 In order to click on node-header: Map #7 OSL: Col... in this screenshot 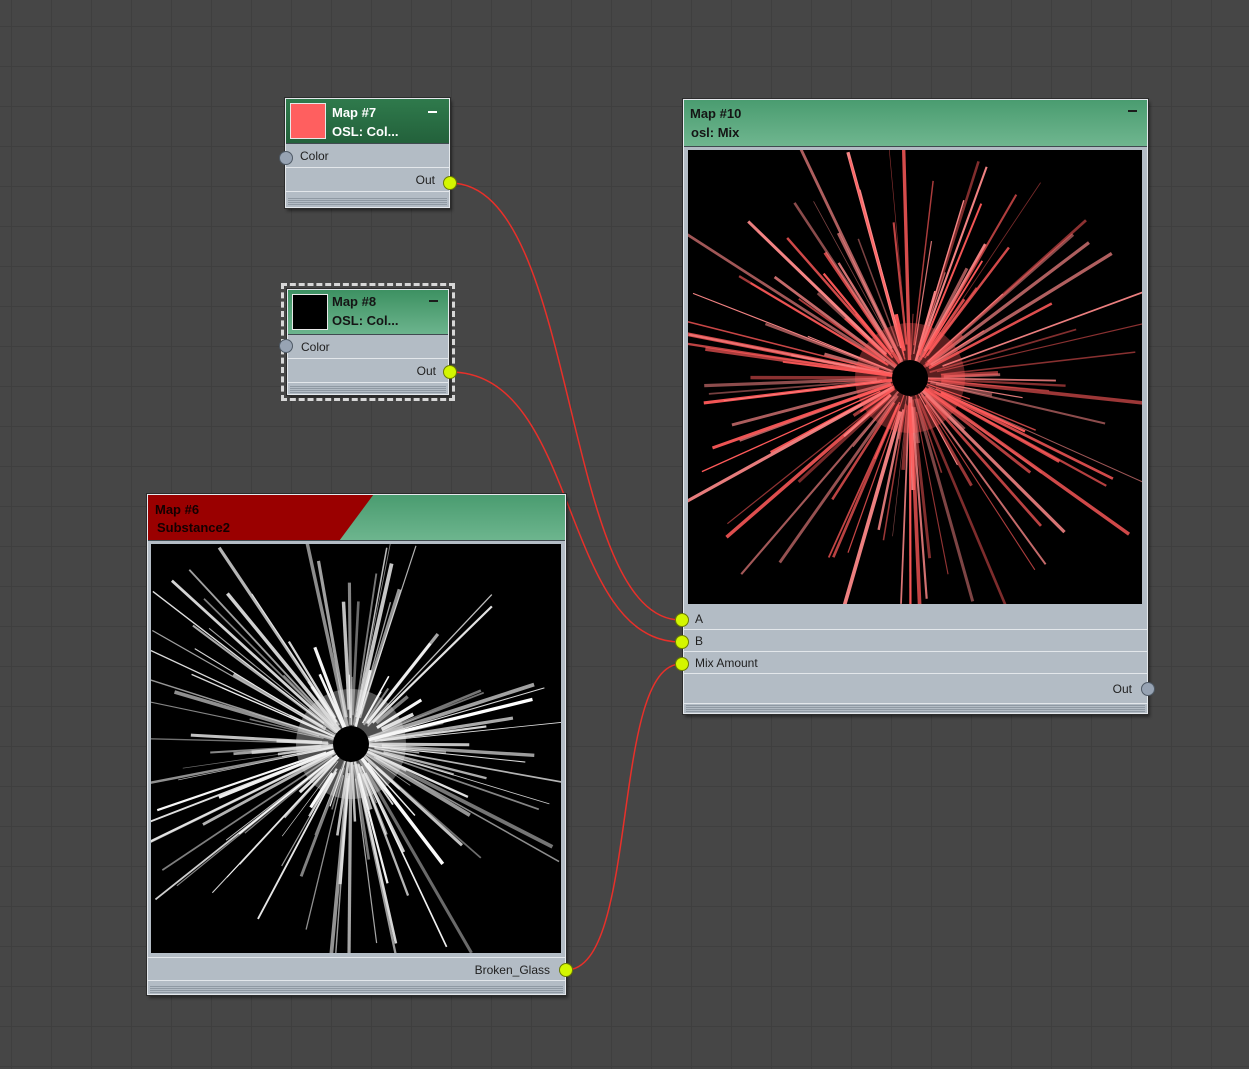, I will do `click(367, 121)`.